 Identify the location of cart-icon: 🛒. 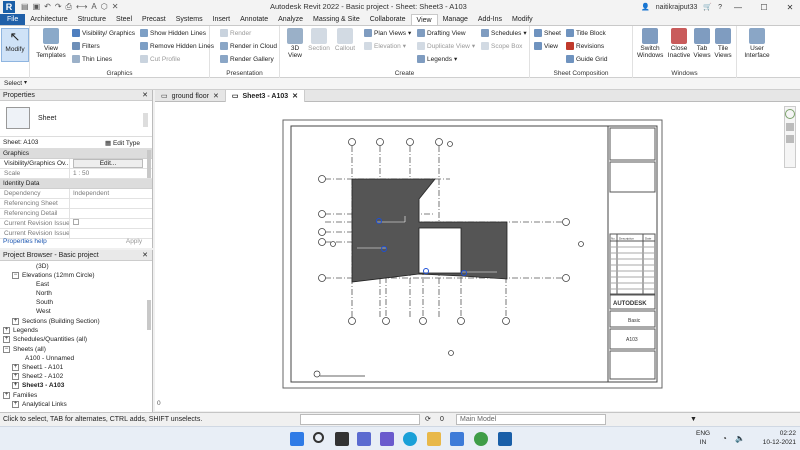
(707, 7).